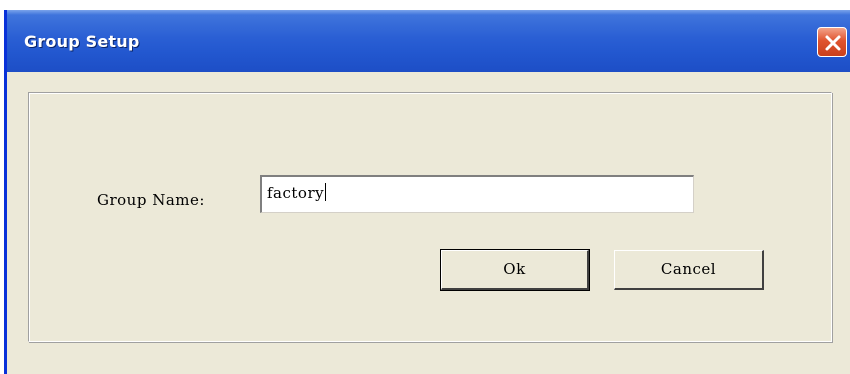 This screenshot has width=850, height=374. Describe the element at coordinates (326, 192) in the screenshot. I see `text-caret` at that location.